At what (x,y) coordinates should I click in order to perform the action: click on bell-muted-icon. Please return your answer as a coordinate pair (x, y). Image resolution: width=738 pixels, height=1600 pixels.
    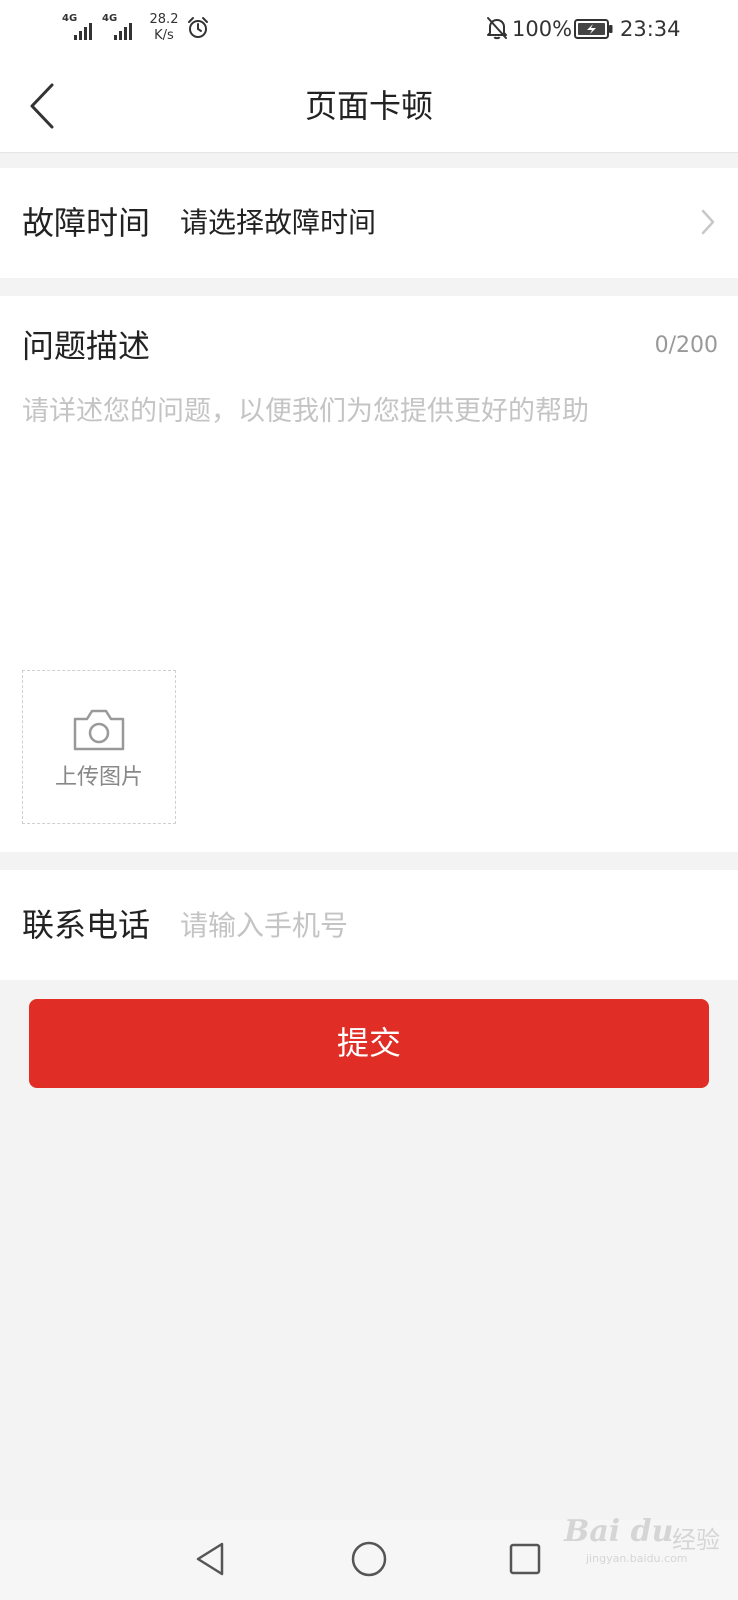
    Looking at the image, I should click on (497, 28).